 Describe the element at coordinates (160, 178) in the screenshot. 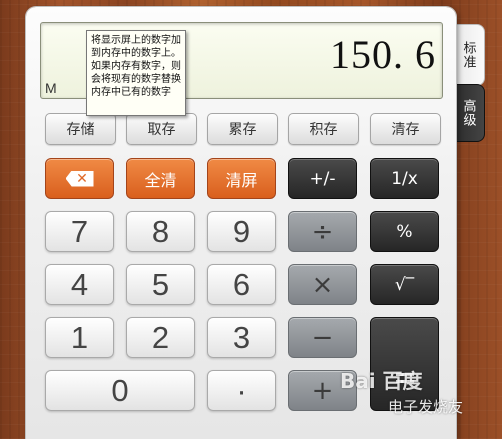

I see `clear-all-button: 全清` at that location.